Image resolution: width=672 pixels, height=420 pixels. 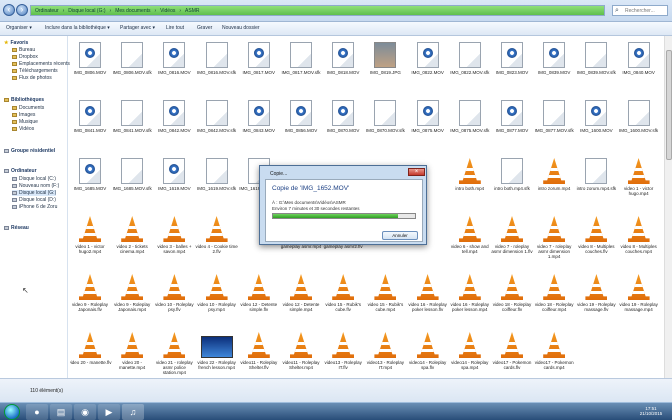 What do you see at coordinates (90, 176) in the screenshot?
I see `file-item: IMG_1685.MOV` at bounding box center [90, 176].